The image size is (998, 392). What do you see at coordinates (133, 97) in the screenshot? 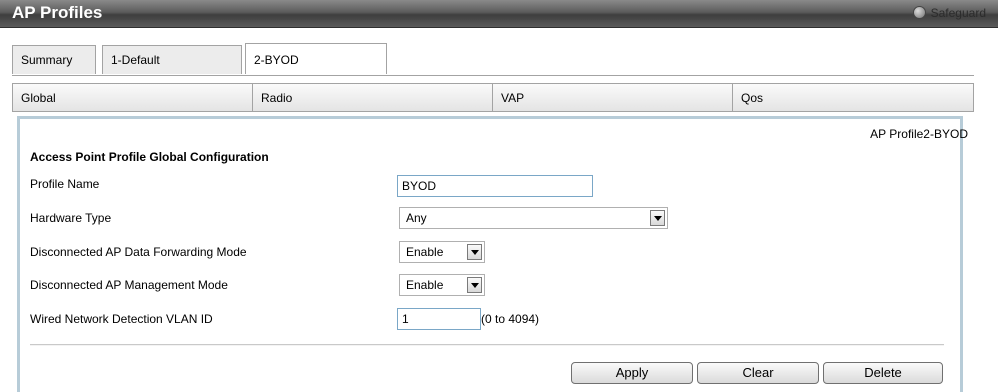
I see `tab-global: Global` at bounding box center [133, 97].